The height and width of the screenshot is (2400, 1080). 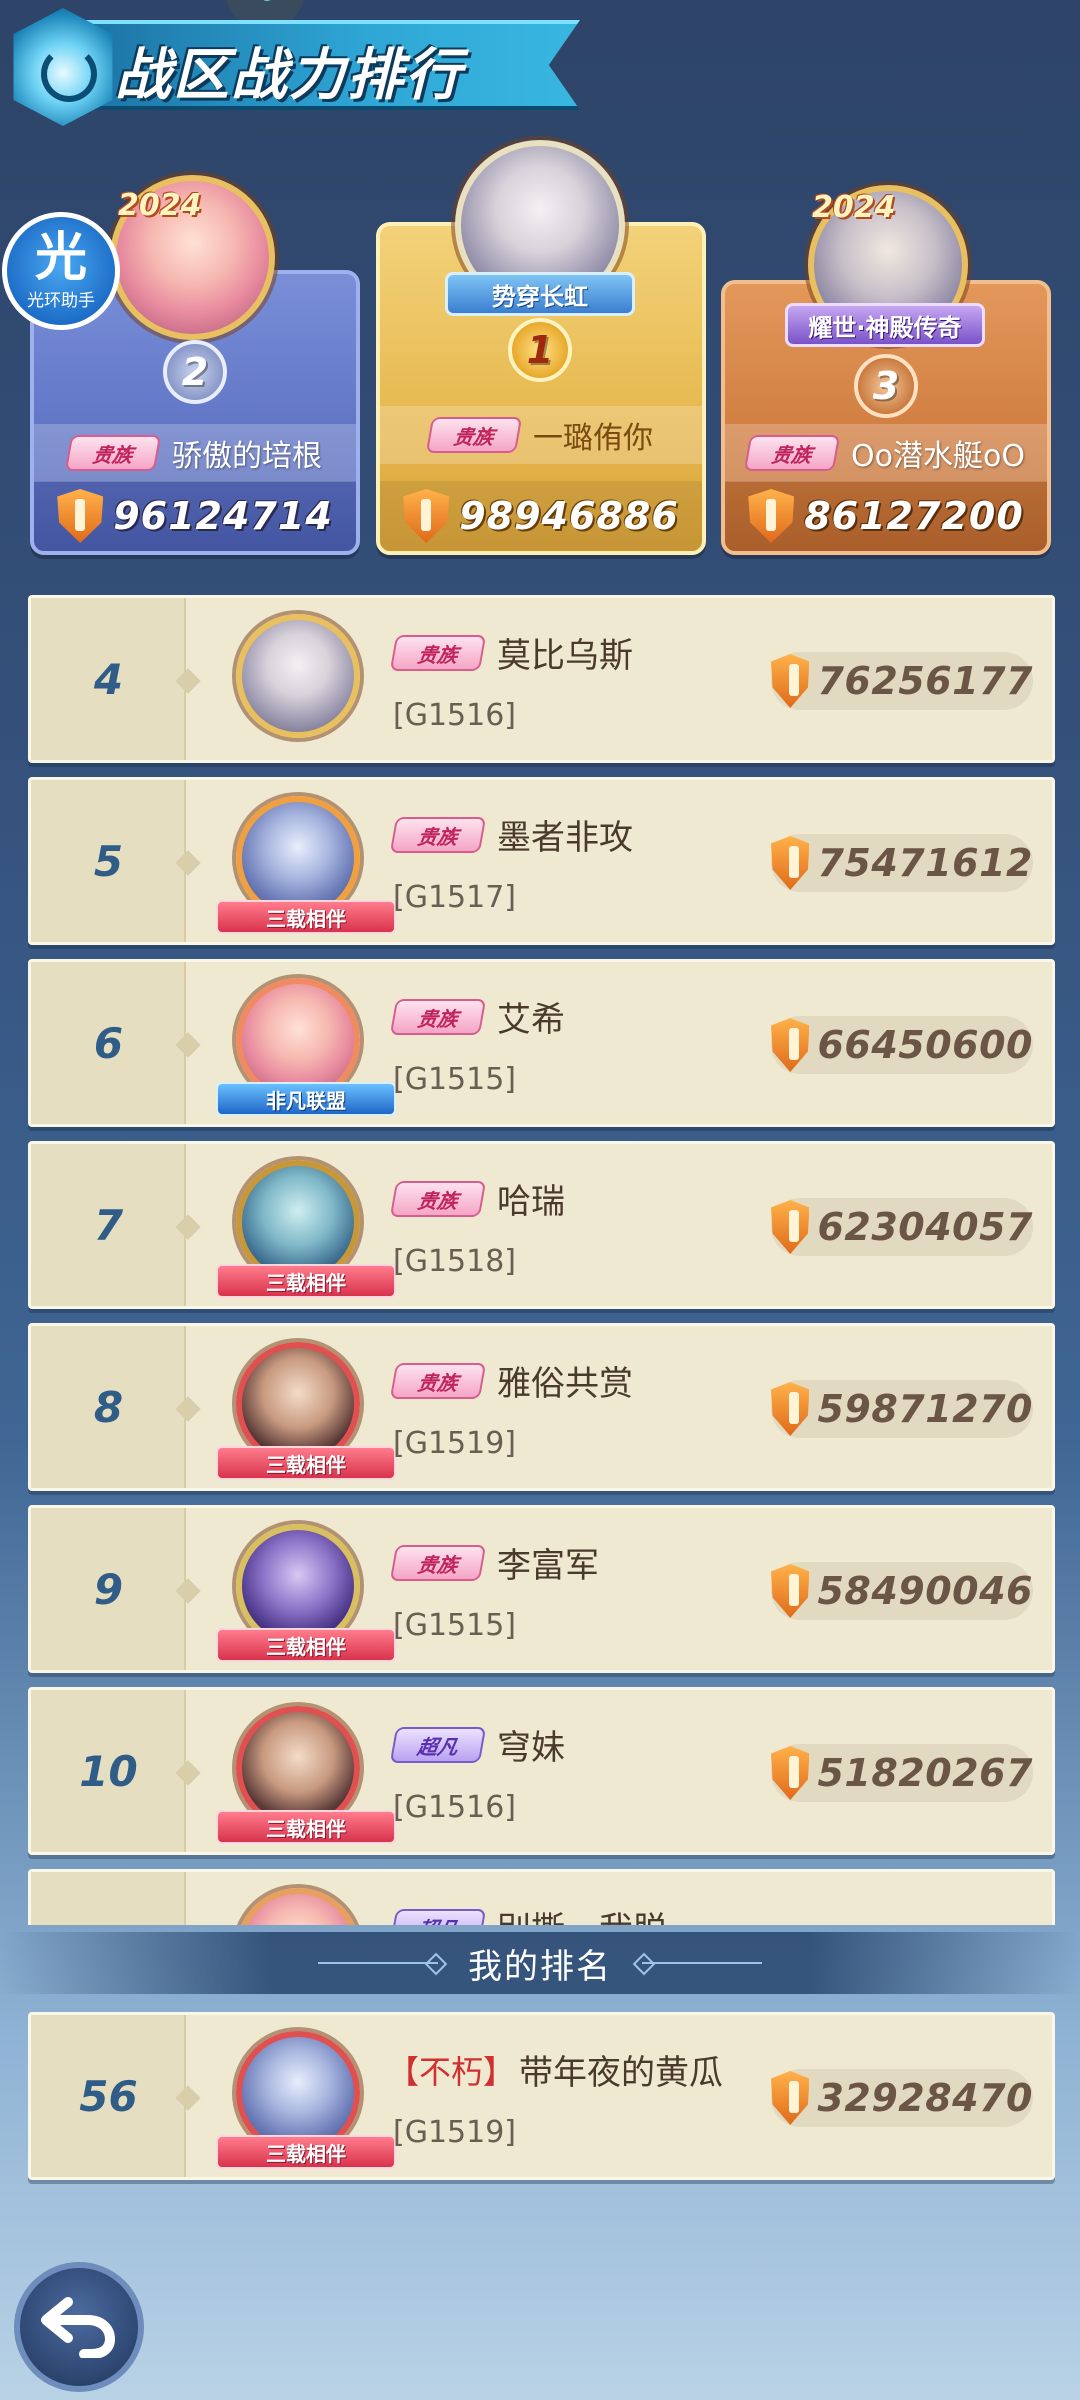 What do you see at coordinates (885, 325) in the screenshot?
I see `title-banner: 耀世·神殿传奇` at bounding box center [885, 325].